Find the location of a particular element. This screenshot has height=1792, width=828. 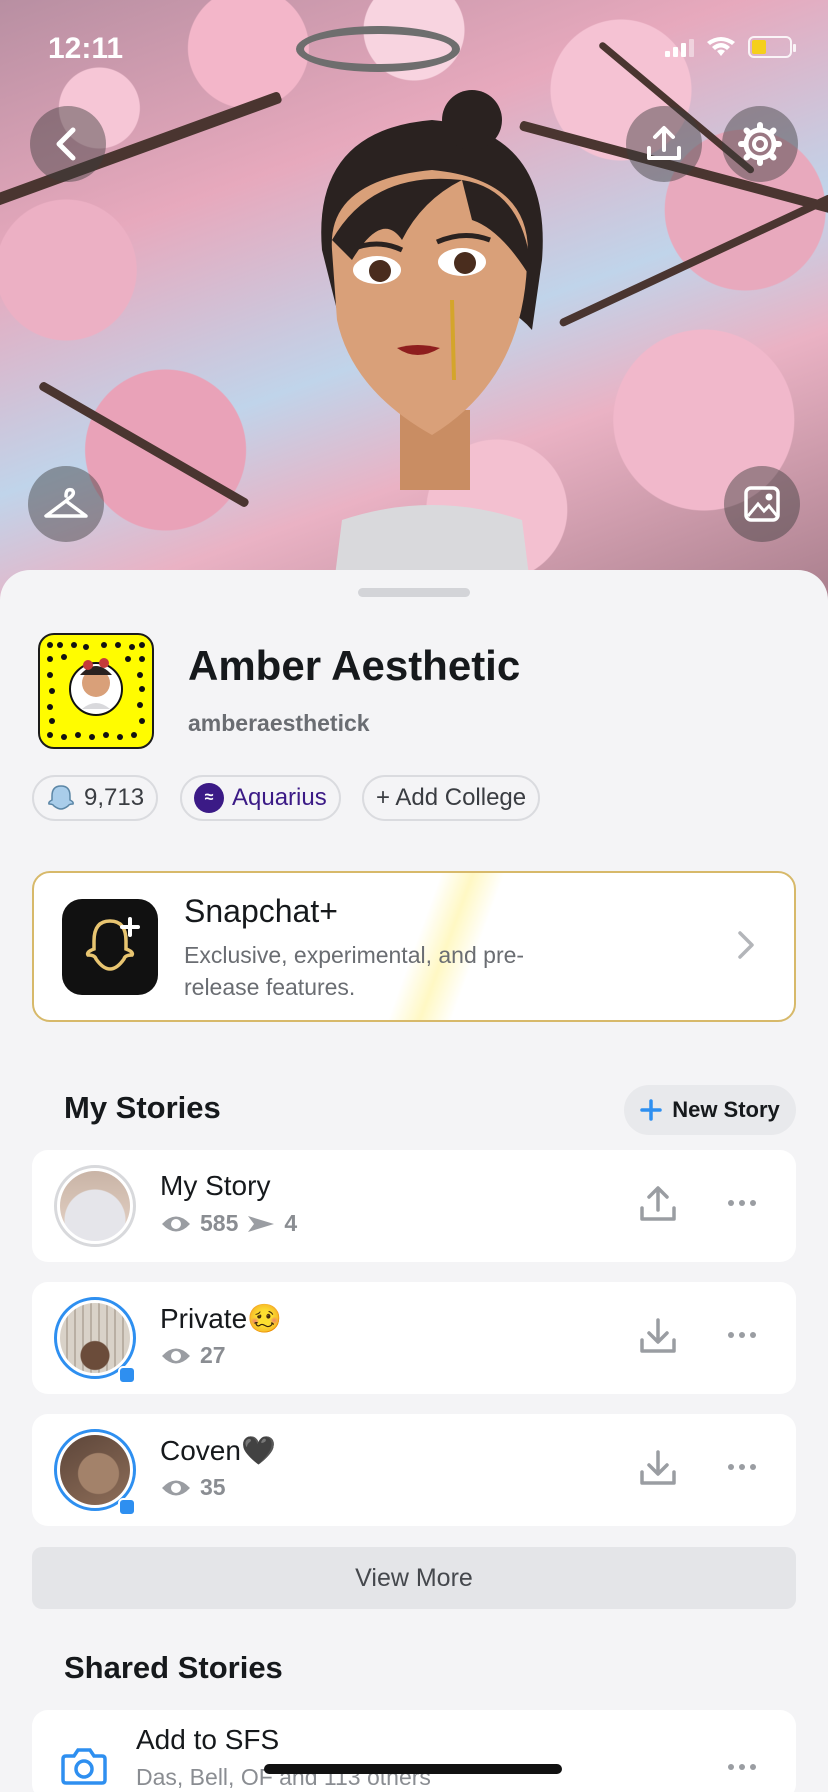

story-row-coven: Coven🖤 35 is located at coordinates (414, 1470).